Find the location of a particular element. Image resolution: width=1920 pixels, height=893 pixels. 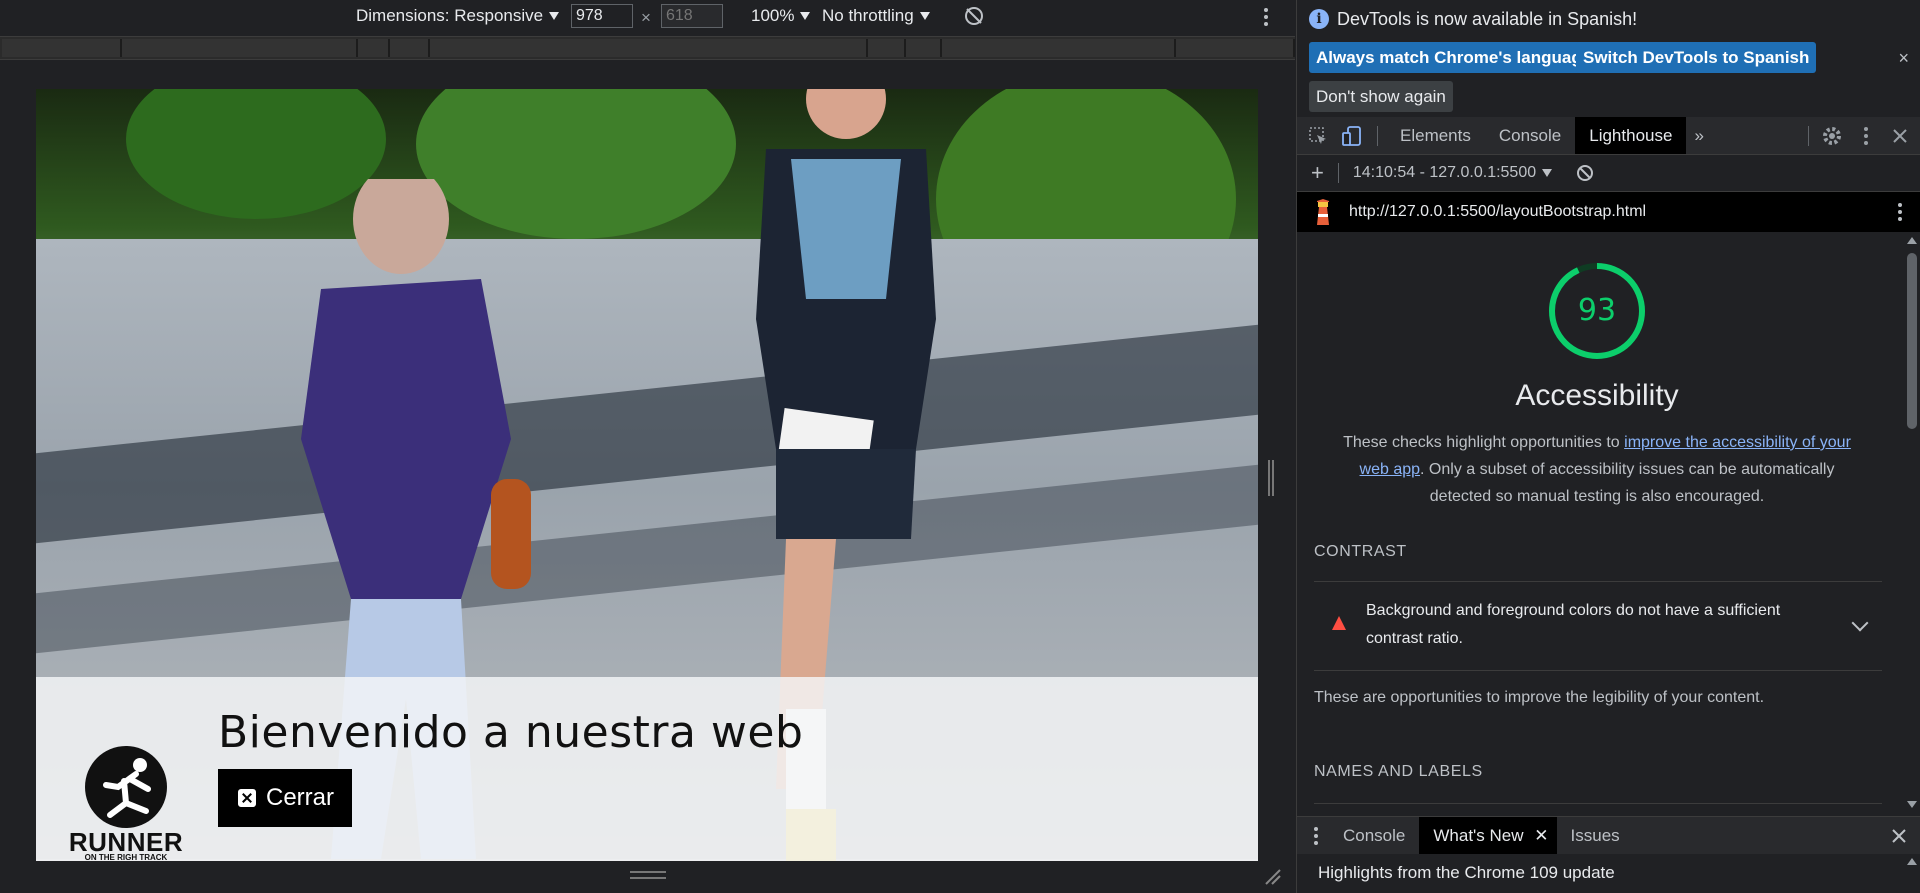

infobar-close-icon: × is located at coordinates (1903, 58).